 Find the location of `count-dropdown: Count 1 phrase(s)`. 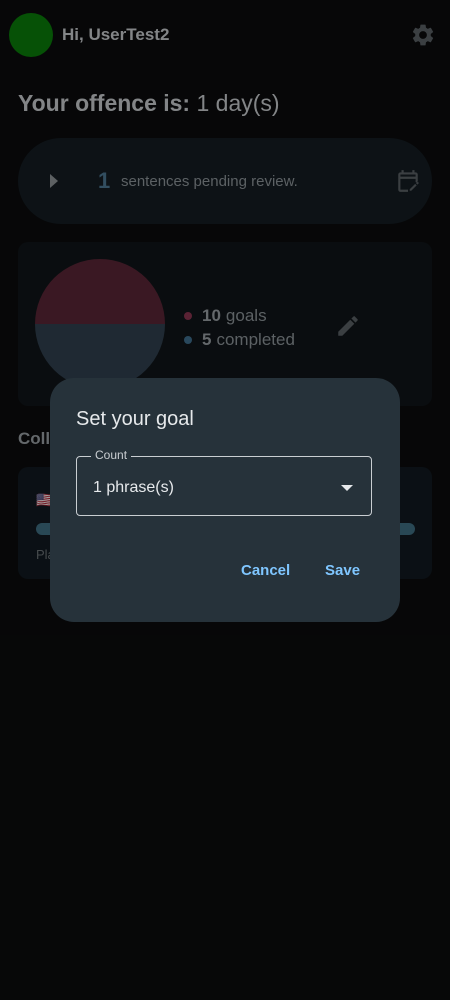

count-dropdown: Count 1 phrase(s) is located at coordinates (224, 482).